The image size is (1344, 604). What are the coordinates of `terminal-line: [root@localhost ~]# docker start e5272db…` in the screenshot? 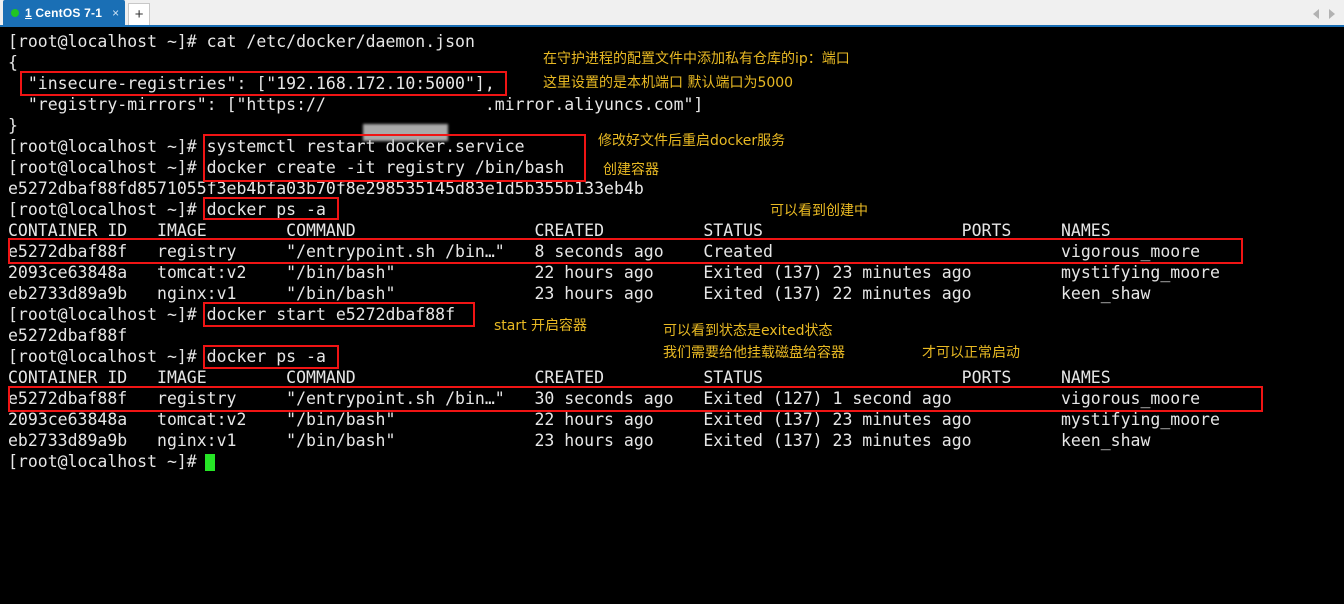 It's located at (232, 314).